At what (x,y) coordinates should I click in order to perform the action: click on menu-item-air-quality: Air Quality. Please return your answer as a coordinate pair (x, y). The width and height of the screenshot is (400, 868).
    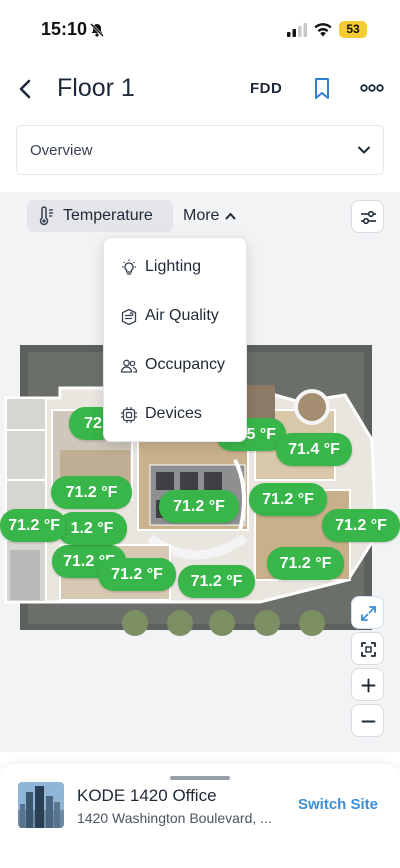
    Looking at the image, I should click on (176, 316).